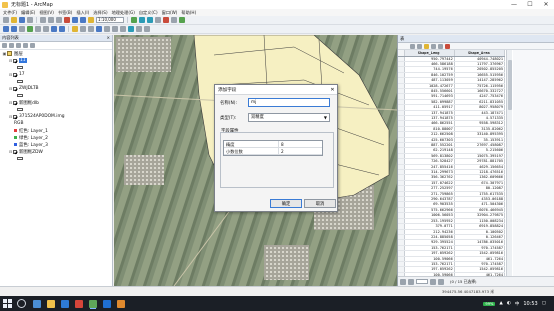 This screenshot has height=311, width=554. Describe the element at coordinates (412, 46) in the screenshot. I see `table-options-icon` at that location.